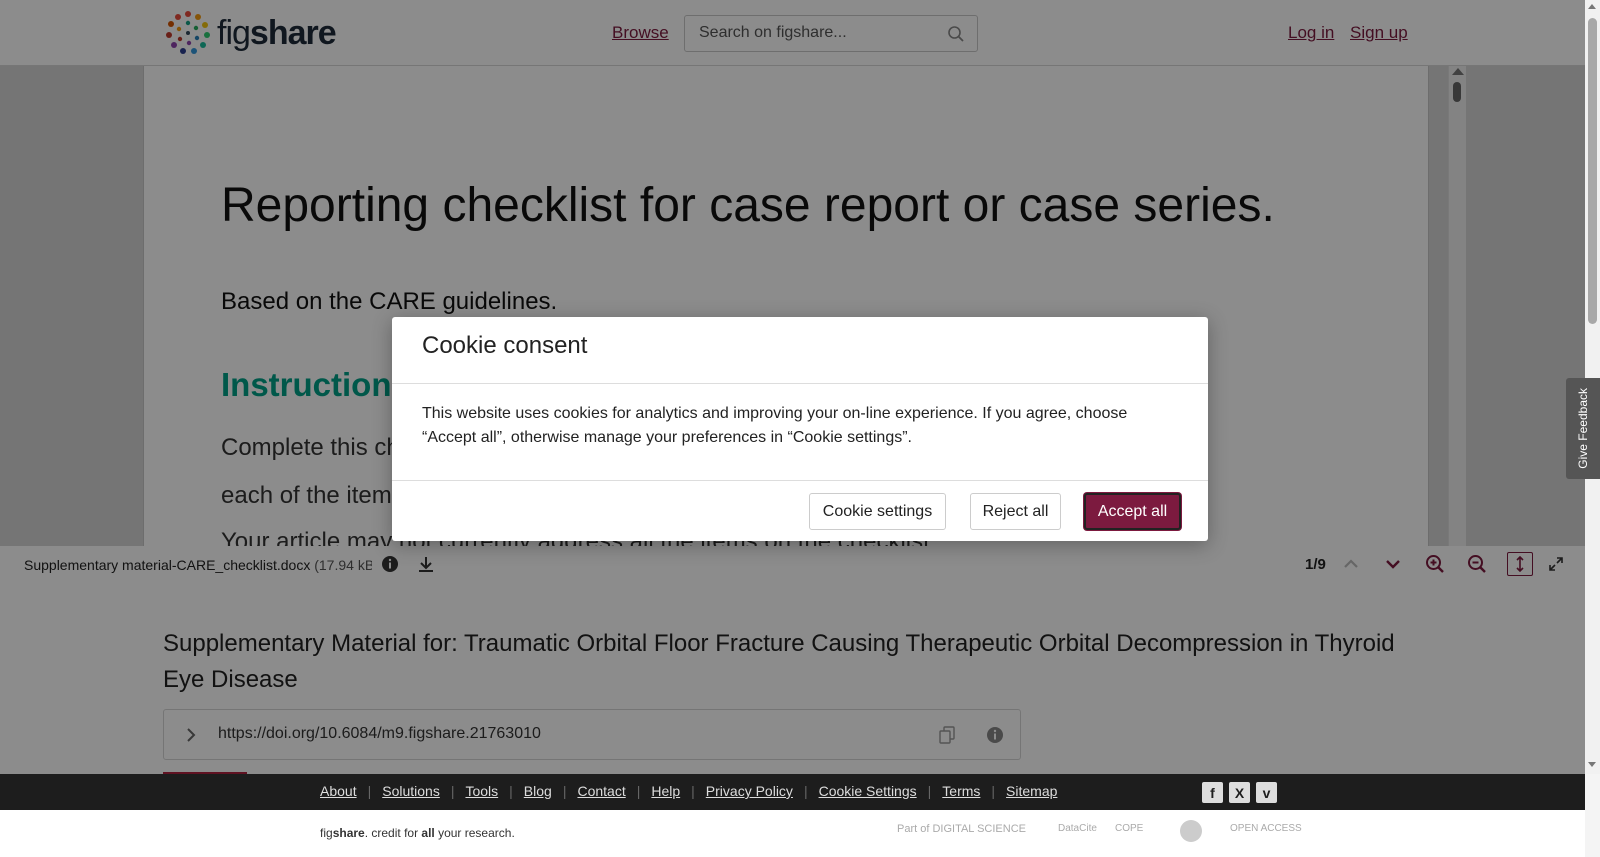  I want to click on credit-all: all, so click(428, 833).